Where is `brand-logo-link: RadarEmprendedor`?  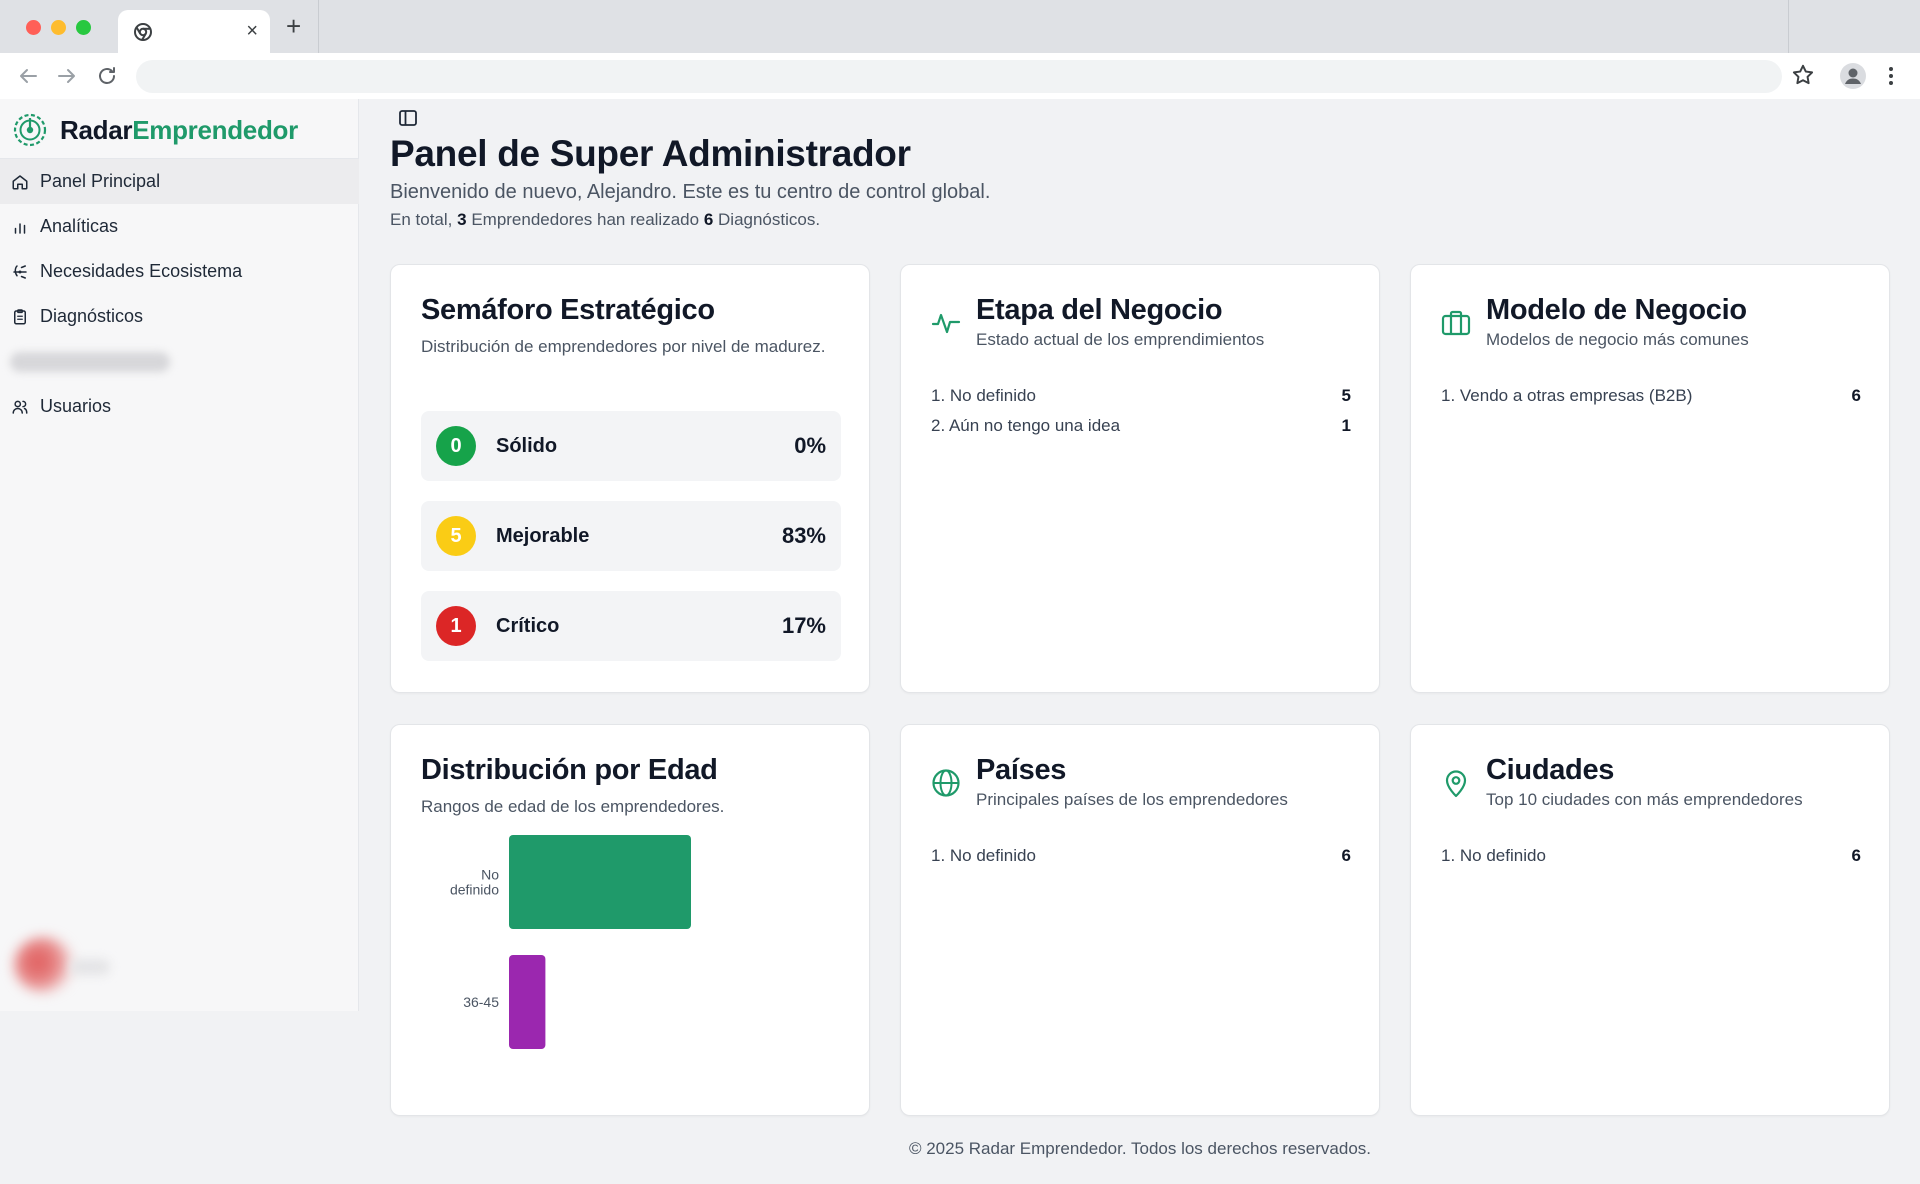
brand-logo-link: RadarEmprendedor is located at coordinates (155, 130).